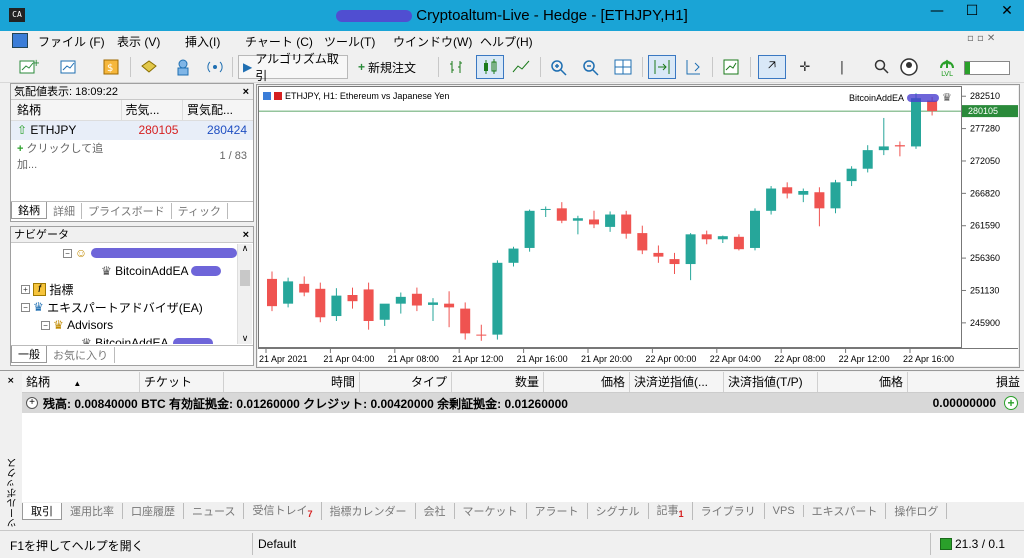 The image size is (1024, 558). Describe the element at coordinates (153, 511) in the screenshot. I see `tab-2: 口座履歴` at that location.